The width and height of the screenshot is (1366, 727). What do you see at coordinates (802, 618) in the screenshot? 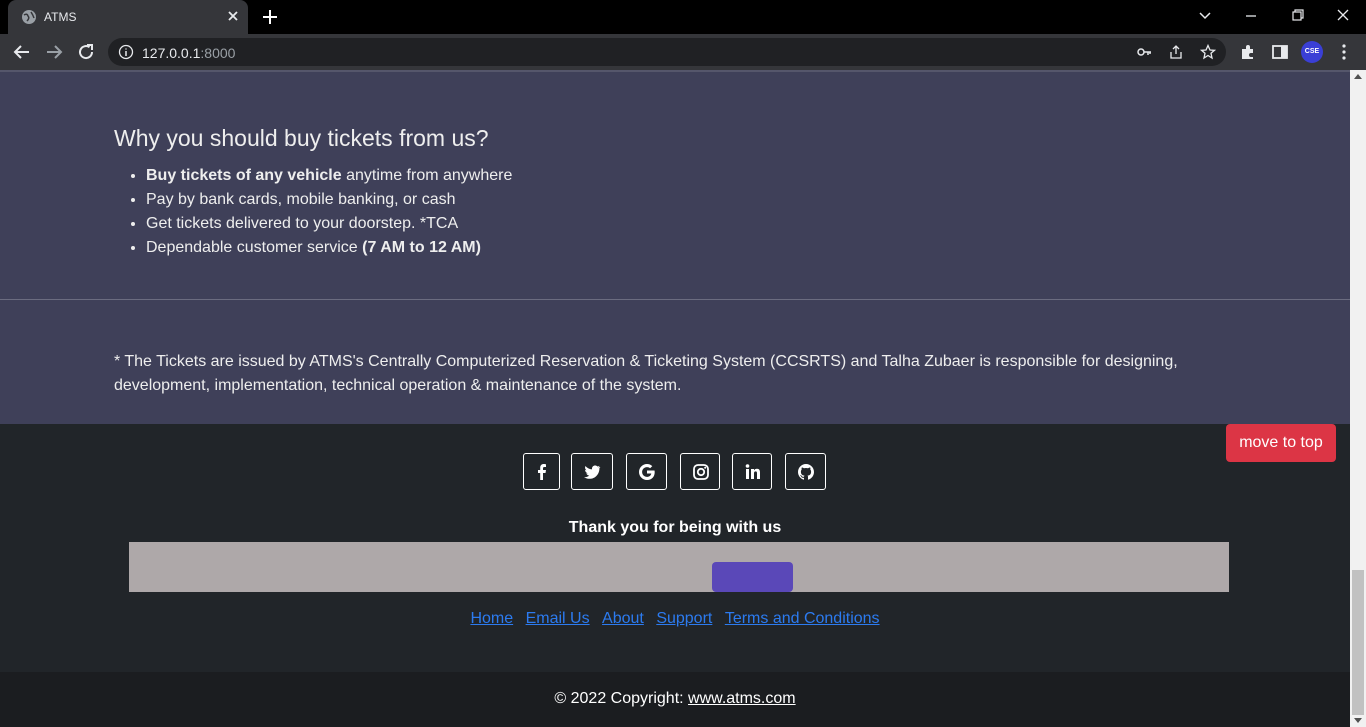
I see `footer-link-terms: Terms and Conditions` at bounding box center [802, 618].